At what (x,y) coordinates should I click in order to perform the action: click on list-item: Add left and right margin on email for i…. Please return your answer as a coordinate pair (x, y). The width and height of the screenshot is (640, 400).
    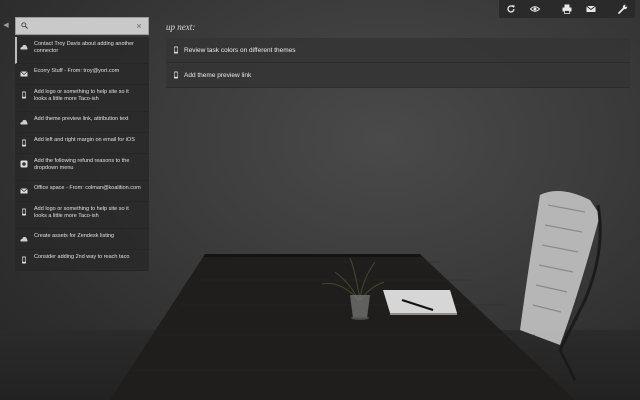
    Looking at the image, I should click on (82, 143).